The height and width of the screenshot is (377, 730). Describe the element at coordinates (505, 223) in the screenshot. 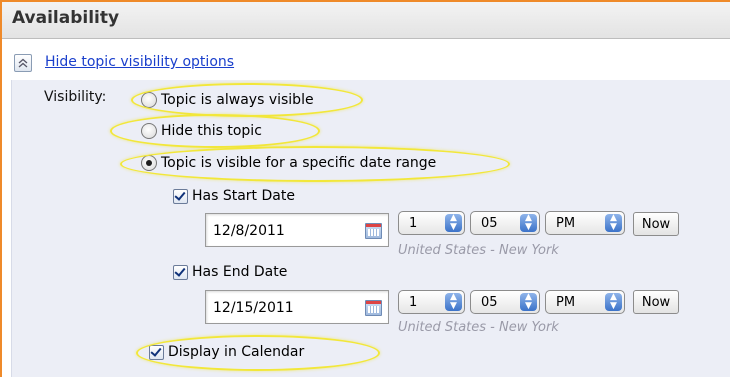

I see `start-minute-select: 05 ▲ ▼` at that location.